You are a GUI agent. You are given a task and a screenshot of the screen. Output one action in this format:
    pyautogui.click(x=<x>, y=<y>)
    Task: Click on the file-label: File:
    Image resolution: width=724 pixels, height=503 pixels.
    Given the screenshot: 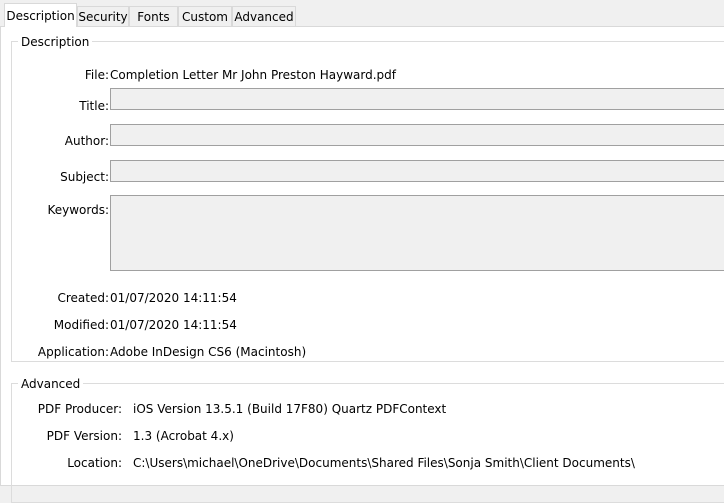 What is the action you would take?
    pyautogui.click(x=96, y=75)
    